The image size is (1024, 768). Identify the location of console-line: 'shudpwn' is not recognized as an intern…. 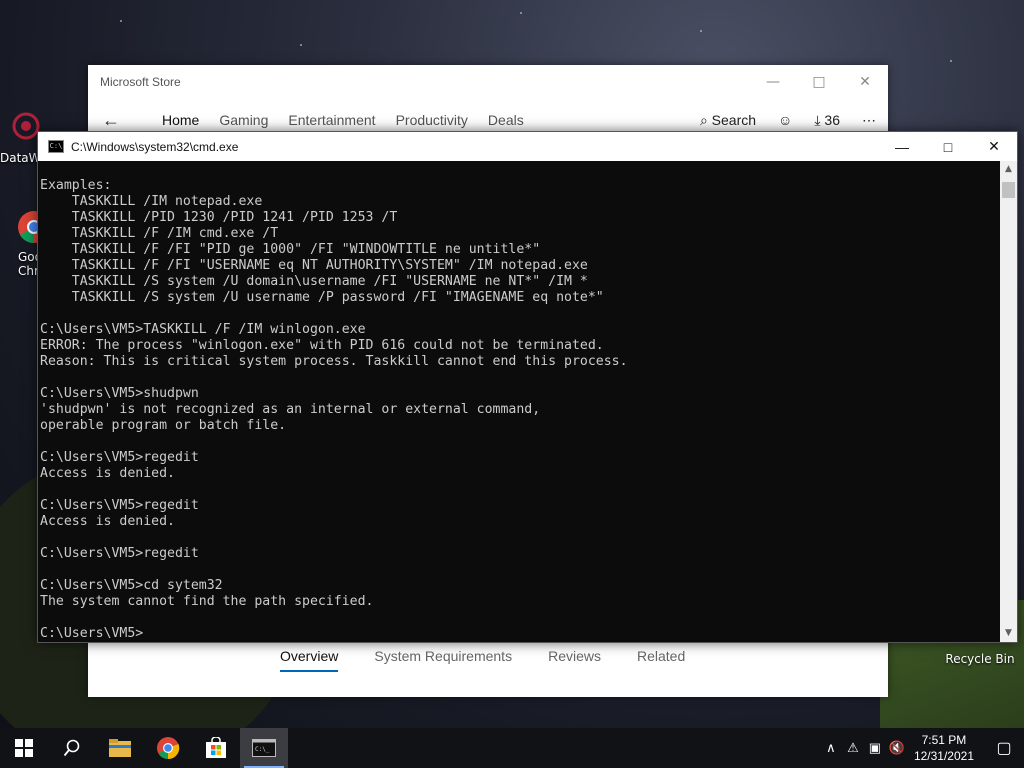
(290, 409).